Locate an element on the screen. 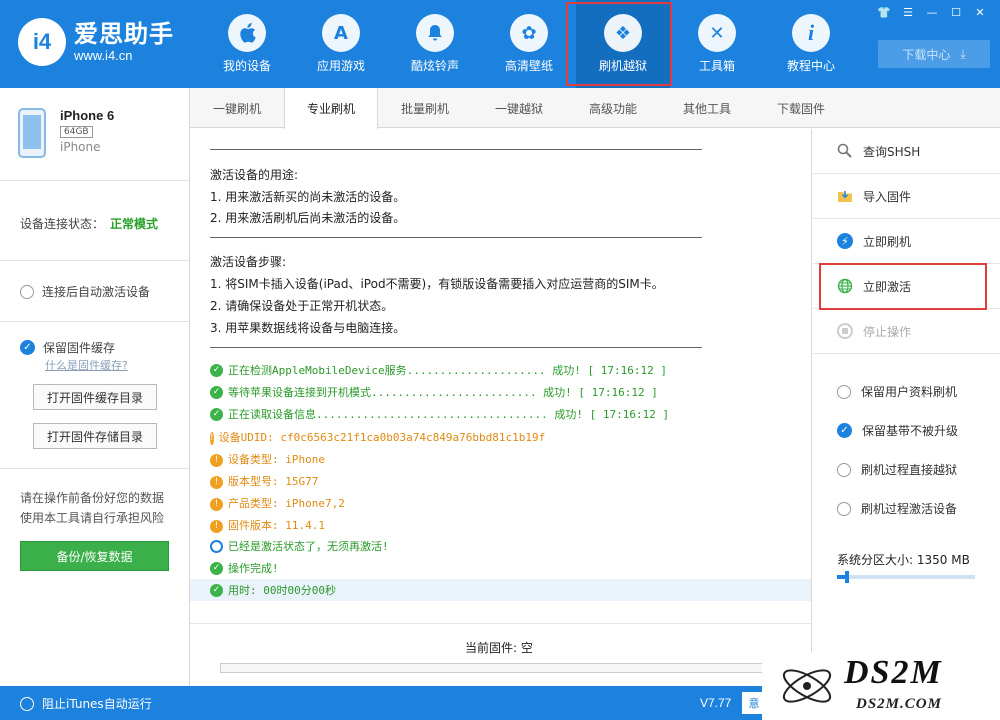 Image resolution: width=1000 pixels, height=720 pixels. app-store-icon: A is located at coordinates (341, 33).